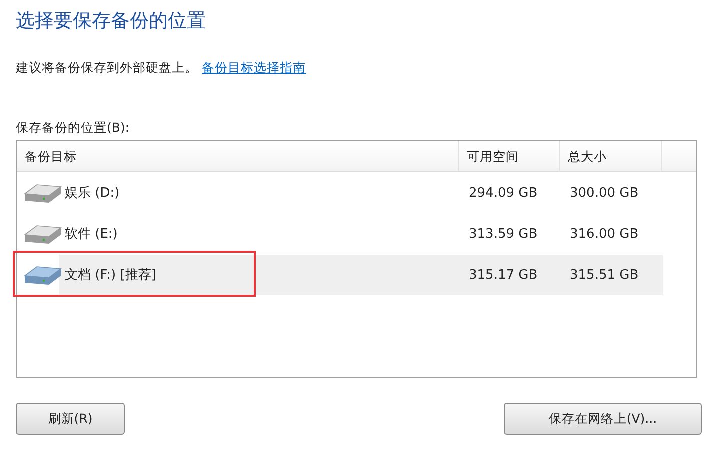  What do you see at coordinates (611, 156) in the screenshot?
I see `total-size-column-header: 总大小` at bounding box center [611, 156].